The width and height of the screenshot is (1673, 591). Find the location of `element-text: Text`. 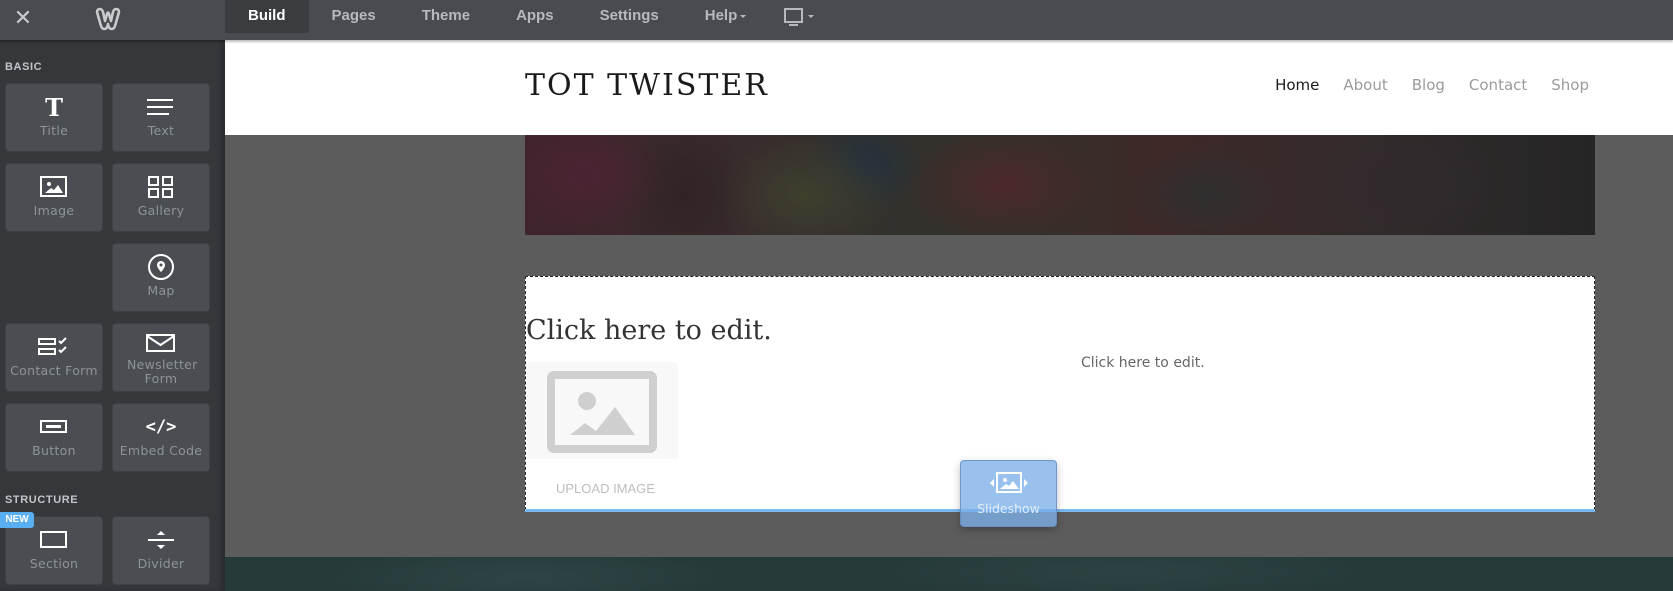

element-text: Text is located at coordinates (161, 117).